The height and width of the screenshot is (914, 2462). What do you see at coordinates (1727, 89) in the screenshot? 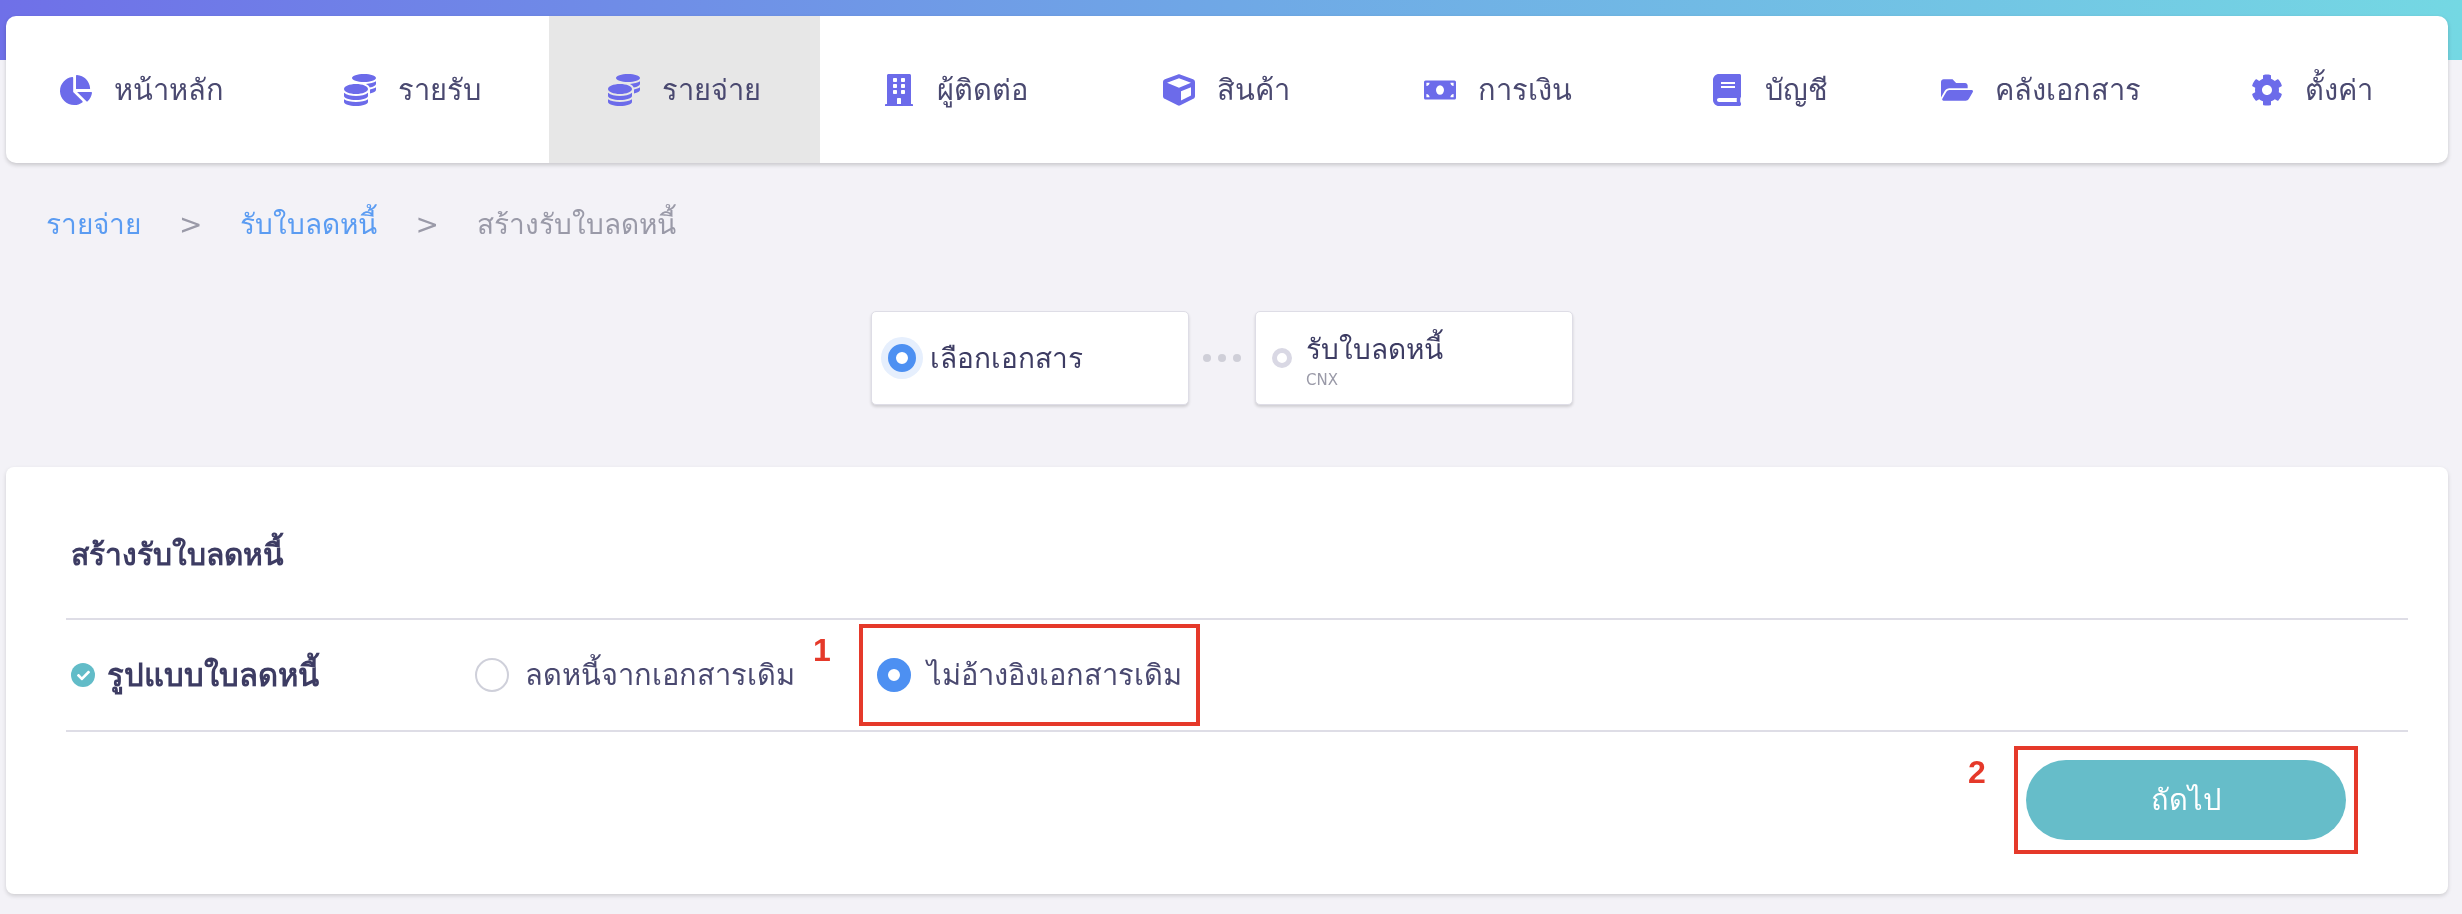
I see `book-icon` at bounding box center [1727, 89].